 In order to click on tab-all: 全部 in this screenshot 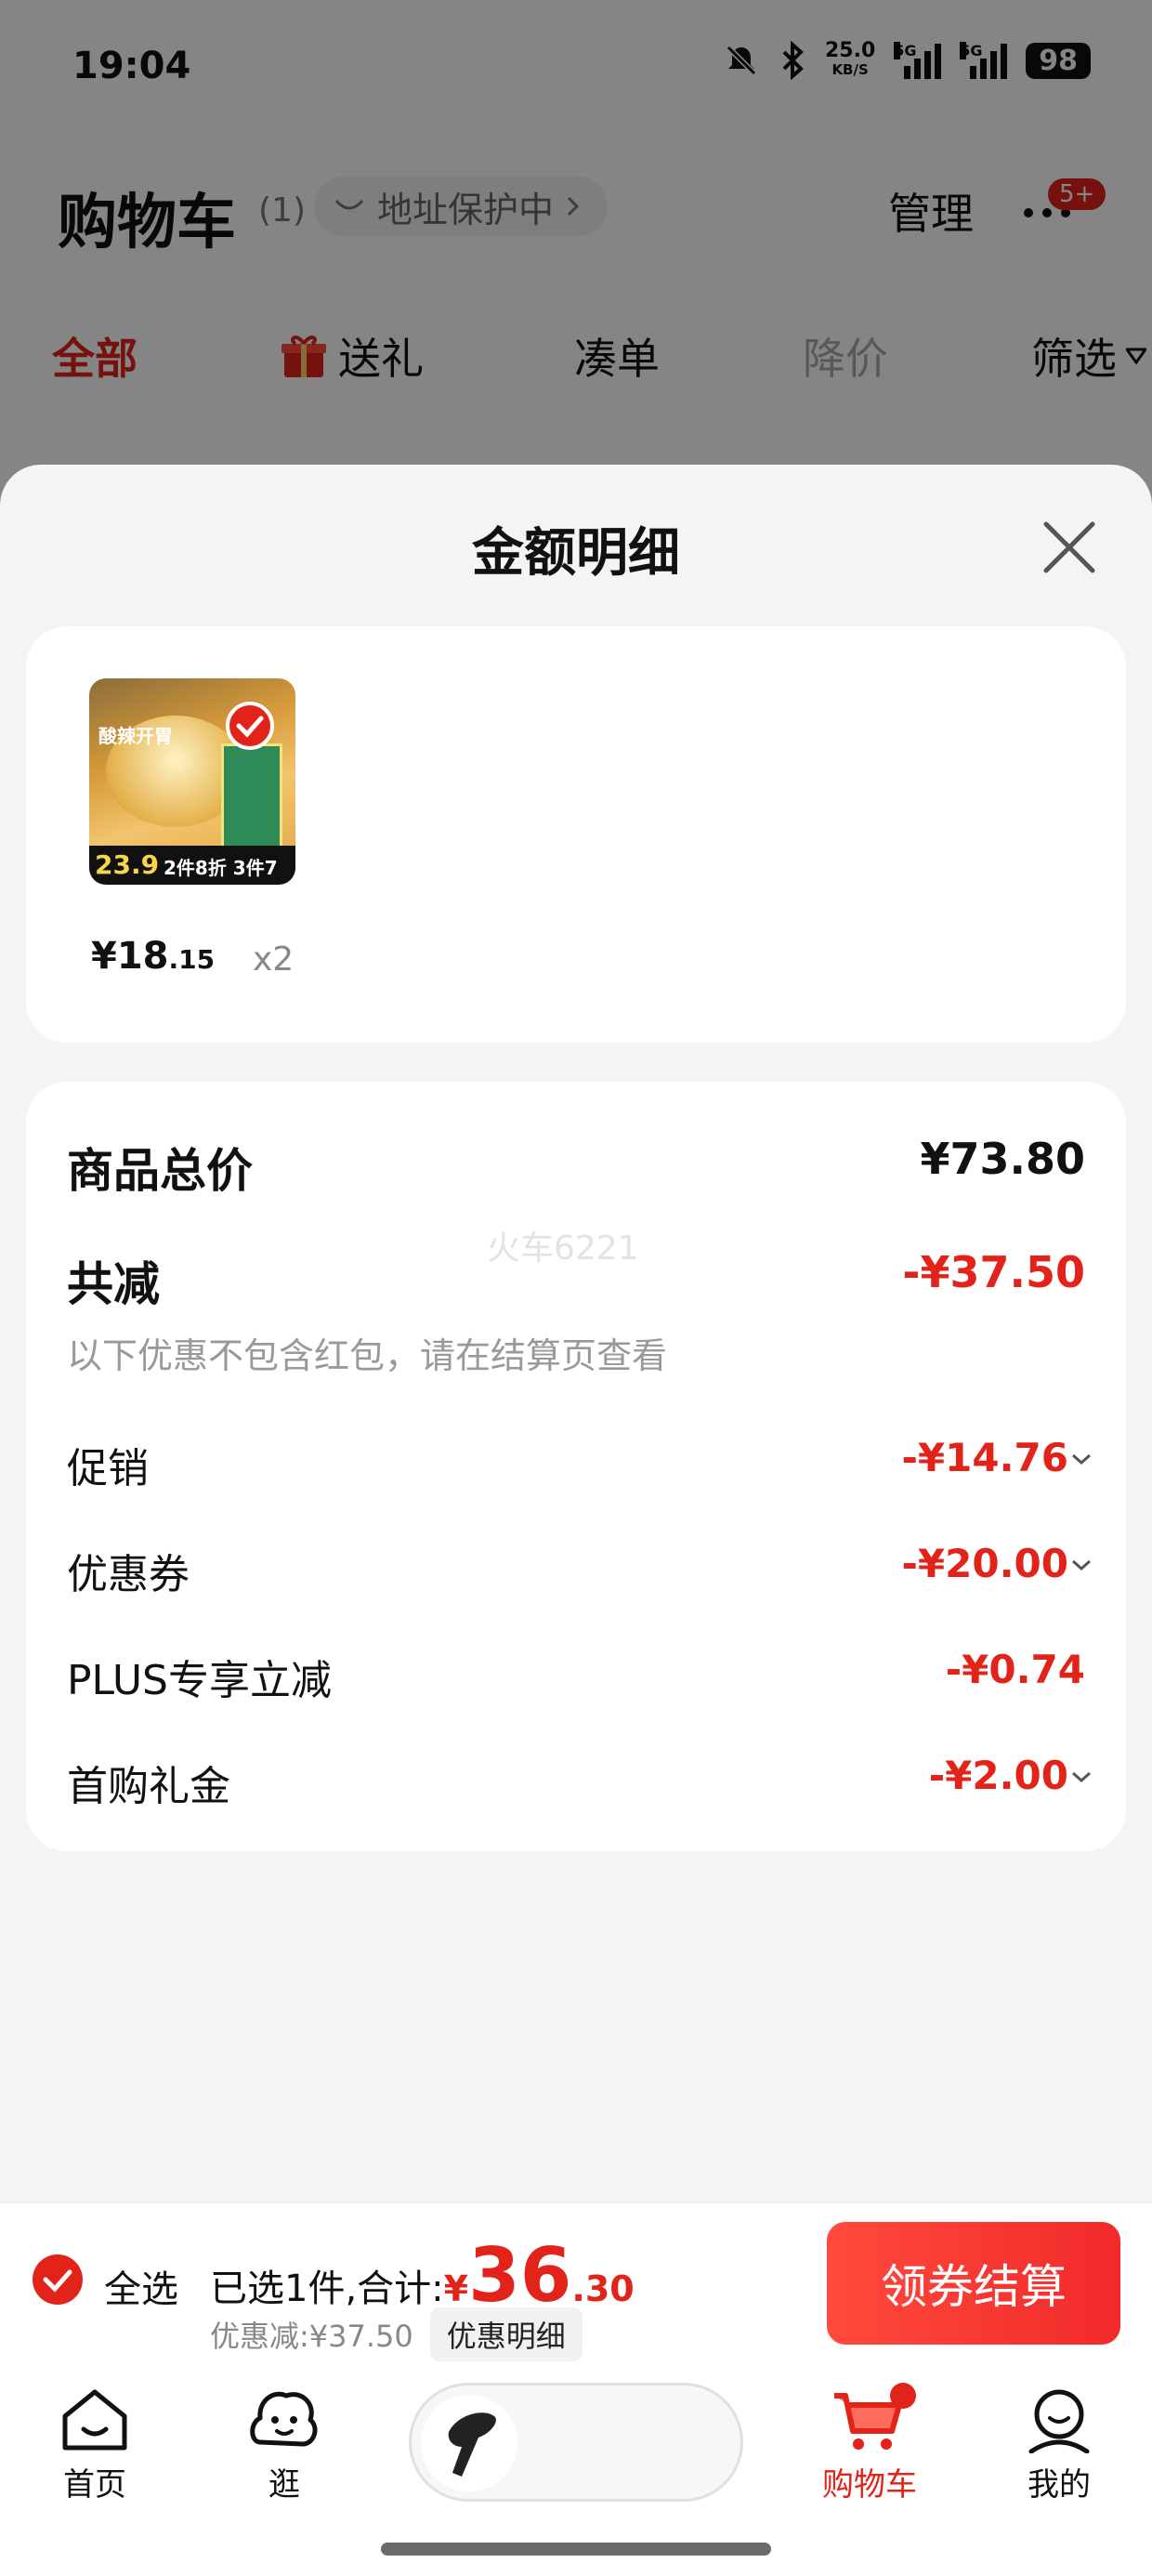, I will do `click(94, 356)`.